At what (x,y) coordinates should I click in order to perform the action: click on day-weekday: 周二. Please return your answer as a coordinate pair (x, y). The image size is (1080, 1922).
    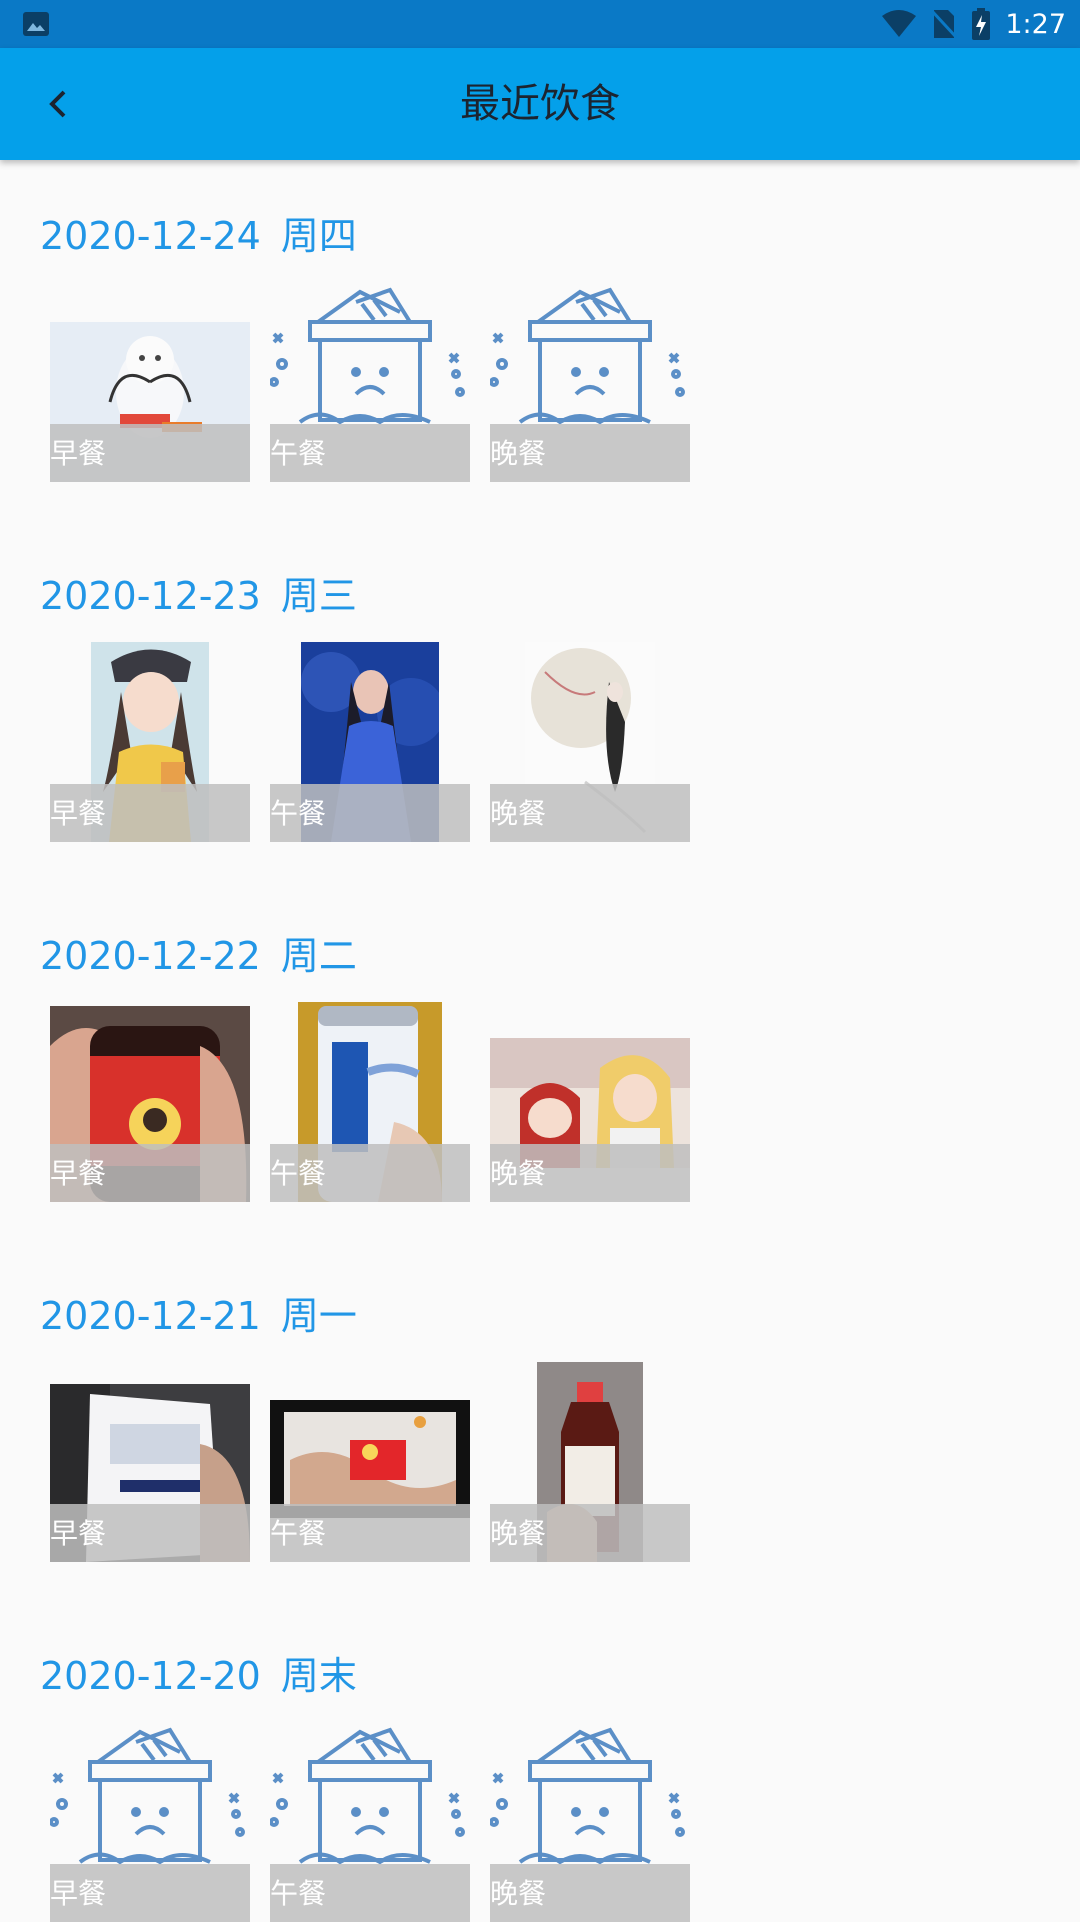
    Looking at the image, I should click on (318, 956).